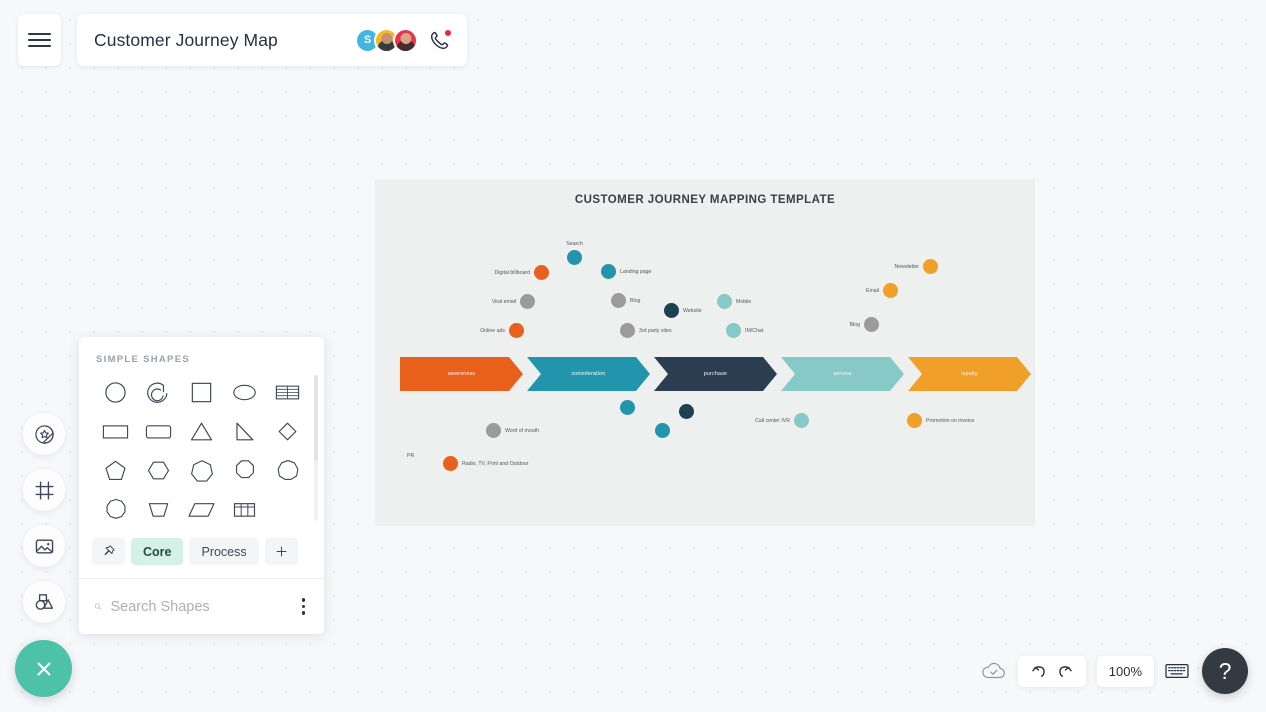 The image size is (1266, 712). Describe the element at coordinates (715, 374) in the screenshot. I see `journey-stage-purchase: purchase` at that location.